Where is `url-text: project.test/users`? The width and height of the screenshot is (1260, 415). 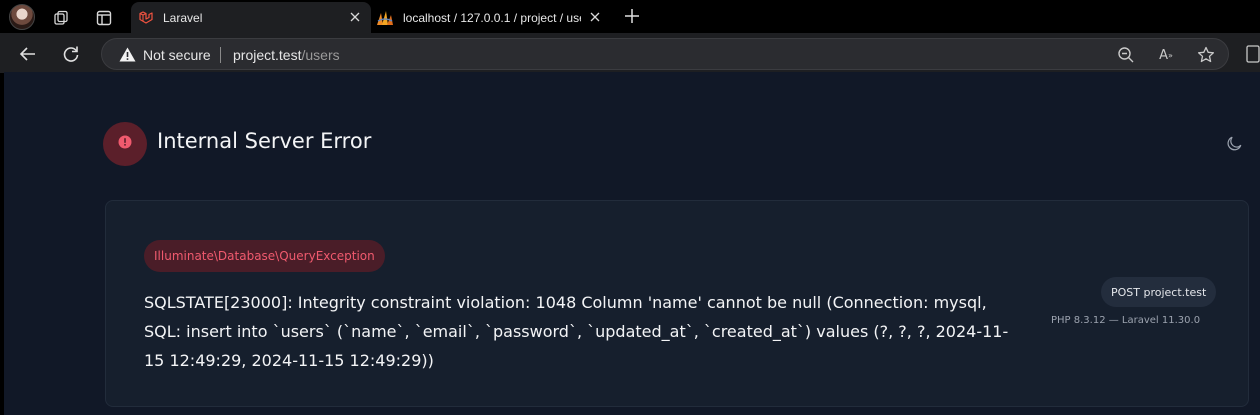 url-text: project.test/users is located at coordinates (286, 55).